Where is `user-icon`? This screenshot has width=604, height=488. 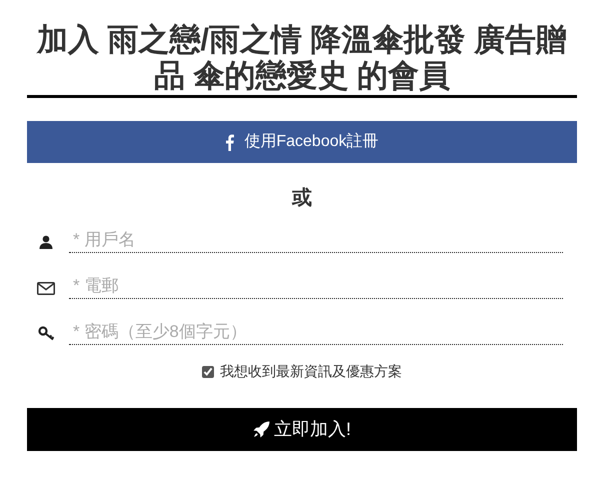
user-icon is located at coordinates (46, 242).